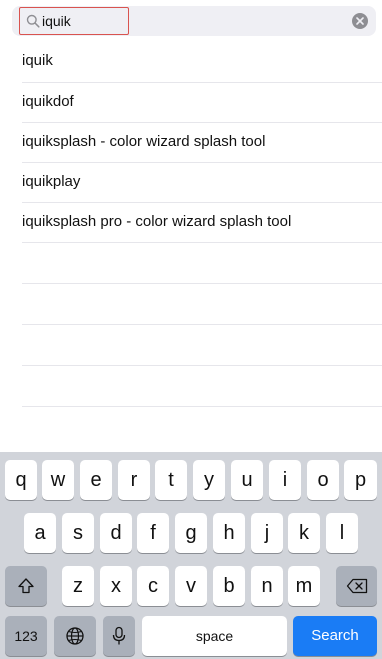  What do you see at coordinates (202, 182) in the screenshot?
I see `suggestion-item: iquikplay` at bounding box center [202, 182].